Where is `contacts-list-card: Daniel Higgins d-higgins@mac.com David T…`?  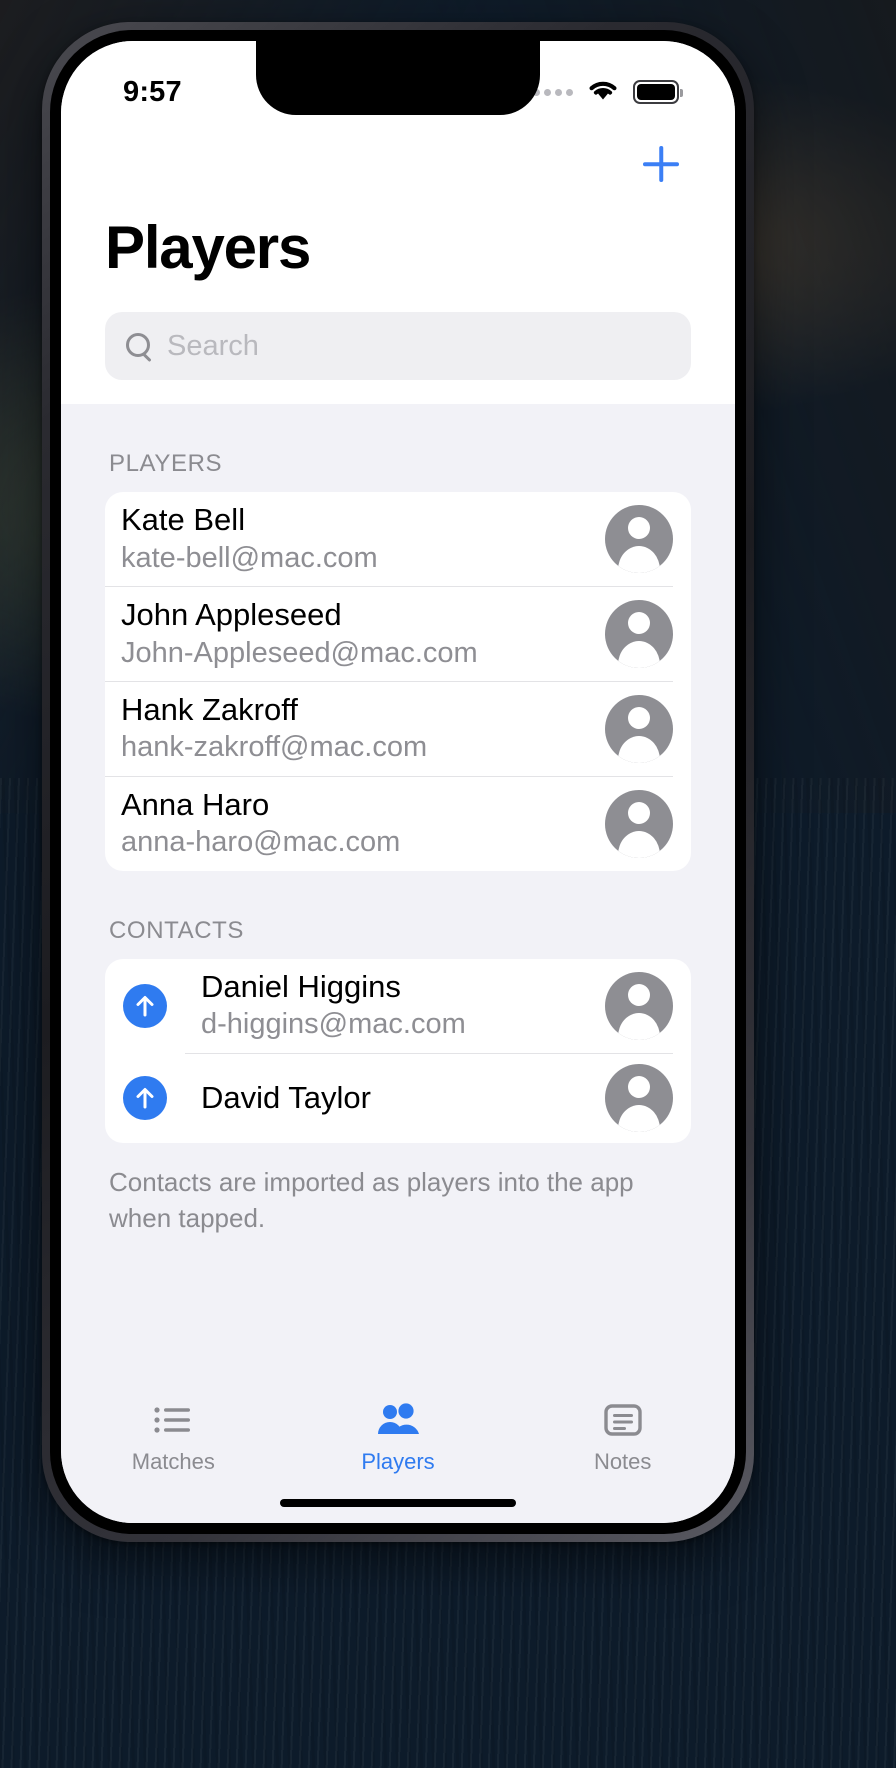 contacts-list-card: Daniel Higgins d-higgins@mac.com David T… is located at coordinates (398, 1050).